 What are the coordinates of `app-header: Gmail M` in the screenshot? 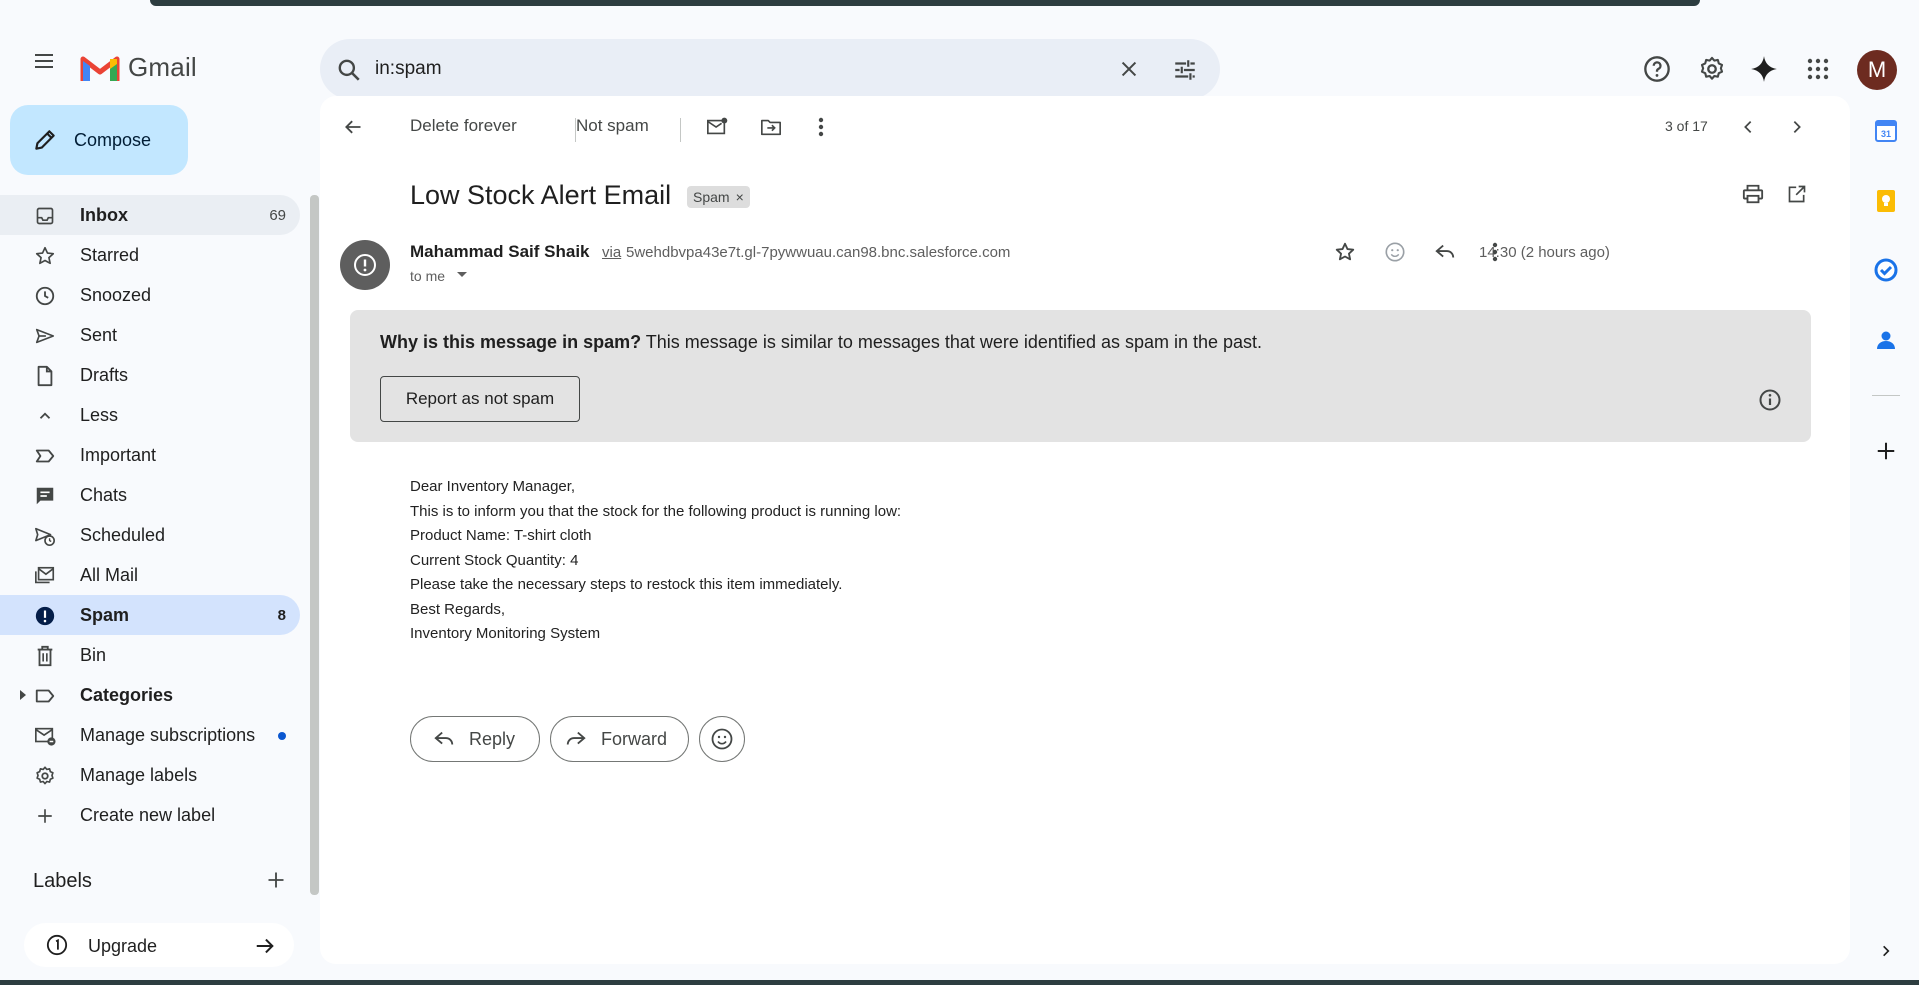 It's located at (959, 56).